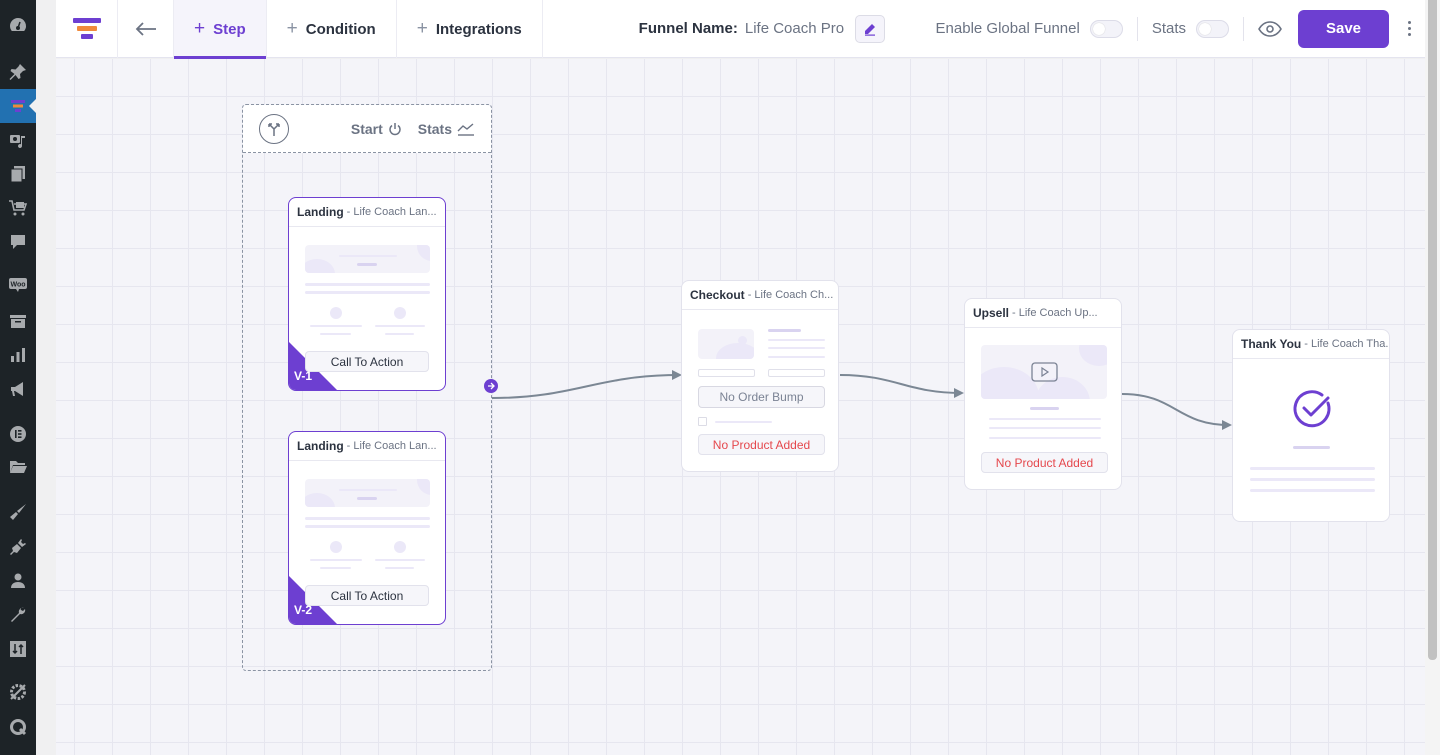  What do you see at coordinates (46, 377) in the screenshot?
I see `content-gutter` at bounding box center [46, 377].